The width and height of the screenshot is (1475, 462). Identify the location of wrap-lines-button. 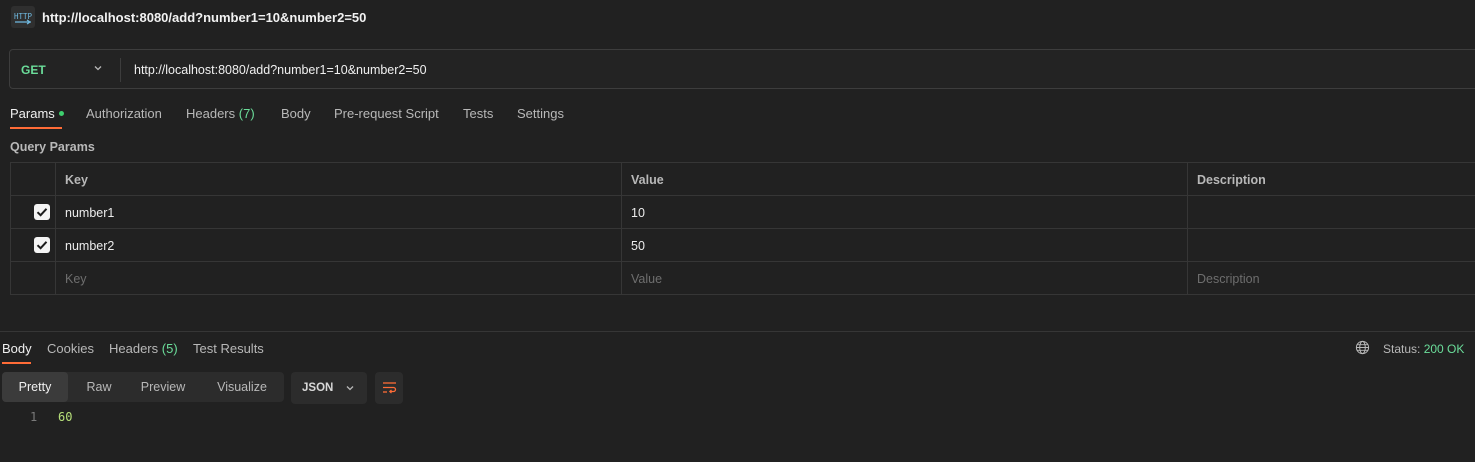
(389, 388).